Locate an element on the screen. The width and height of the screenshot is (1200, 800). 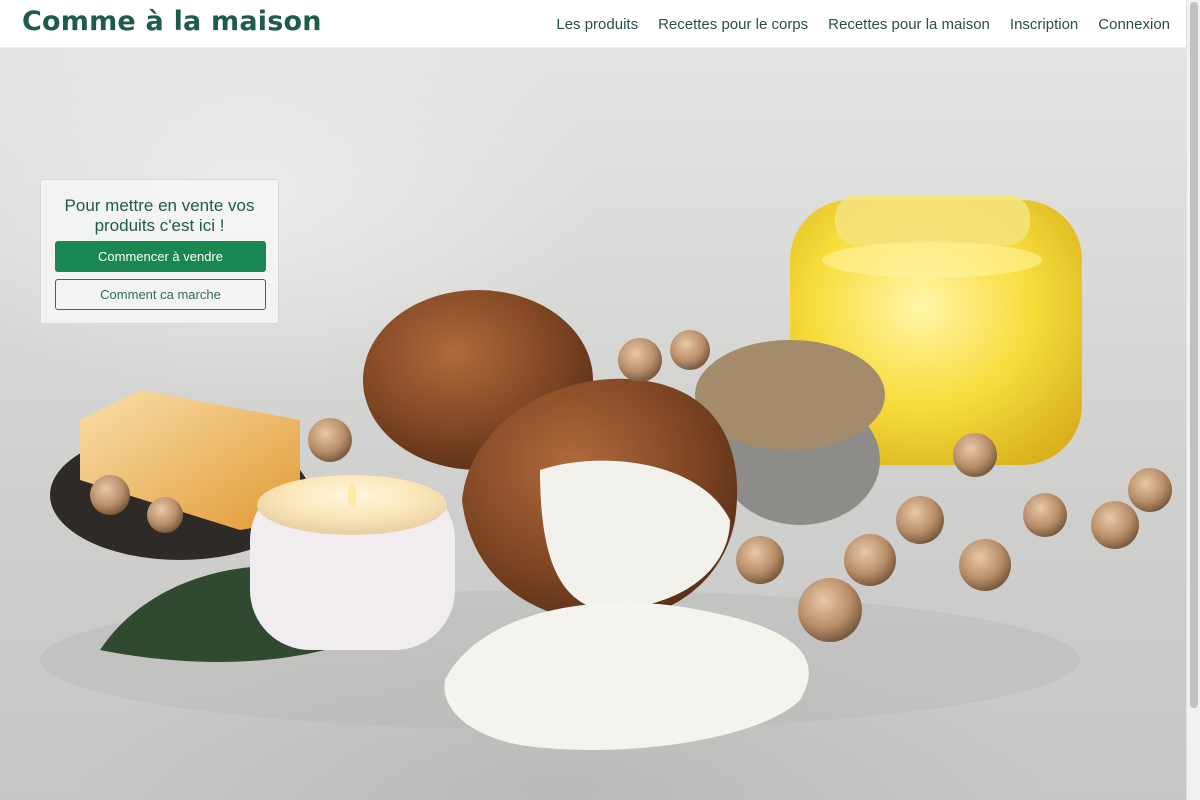
nav-link-produits: Les produits is located at coordinates (597, 24).